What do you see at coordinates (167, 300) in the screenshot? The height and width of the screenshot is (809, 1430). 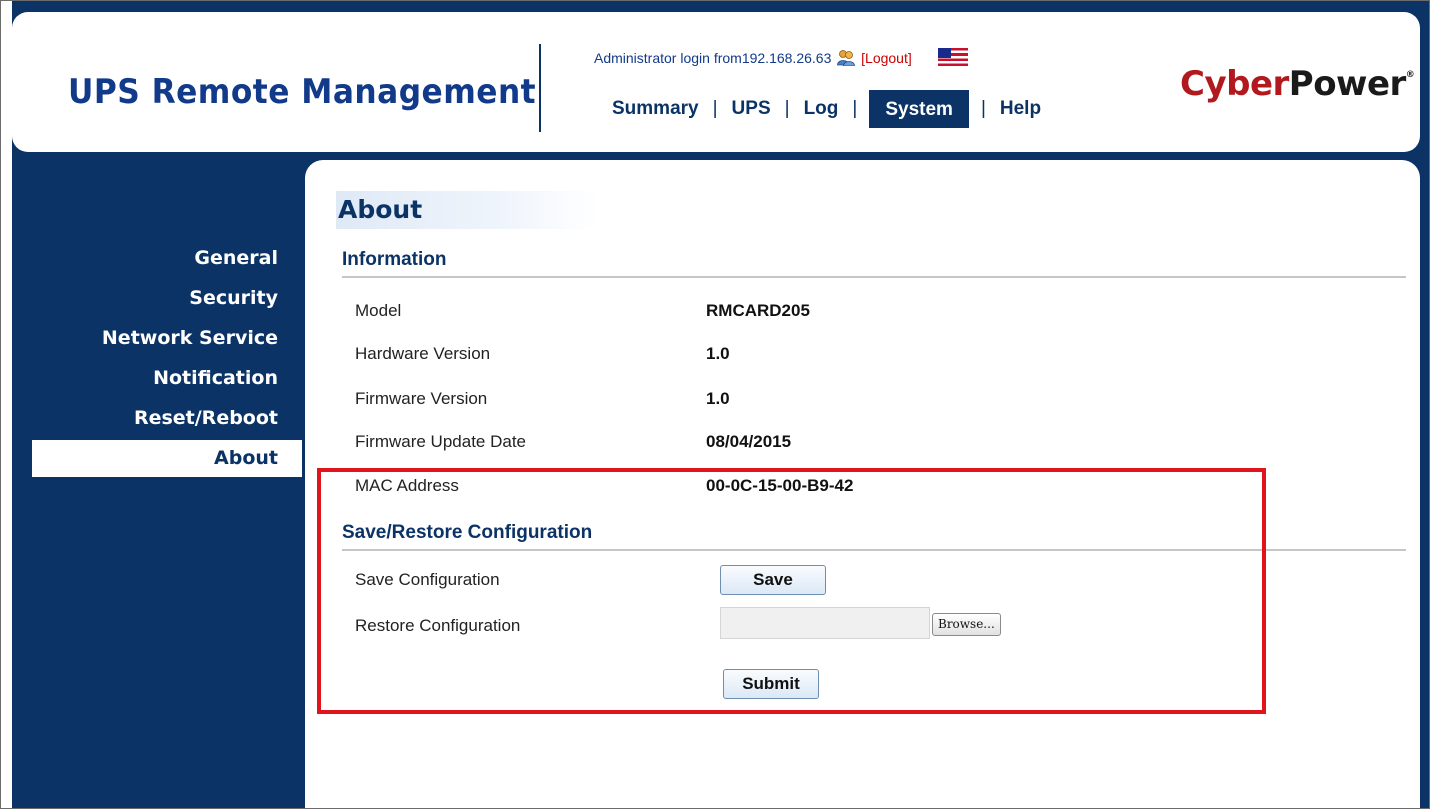 I see `sidebar-item-security: Security` at bounding box center [167, 300].